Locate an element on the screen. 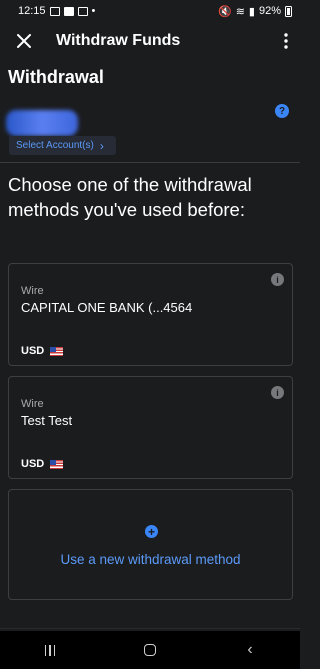  plus-circle-icon: + is located at coordinates (151, 531).